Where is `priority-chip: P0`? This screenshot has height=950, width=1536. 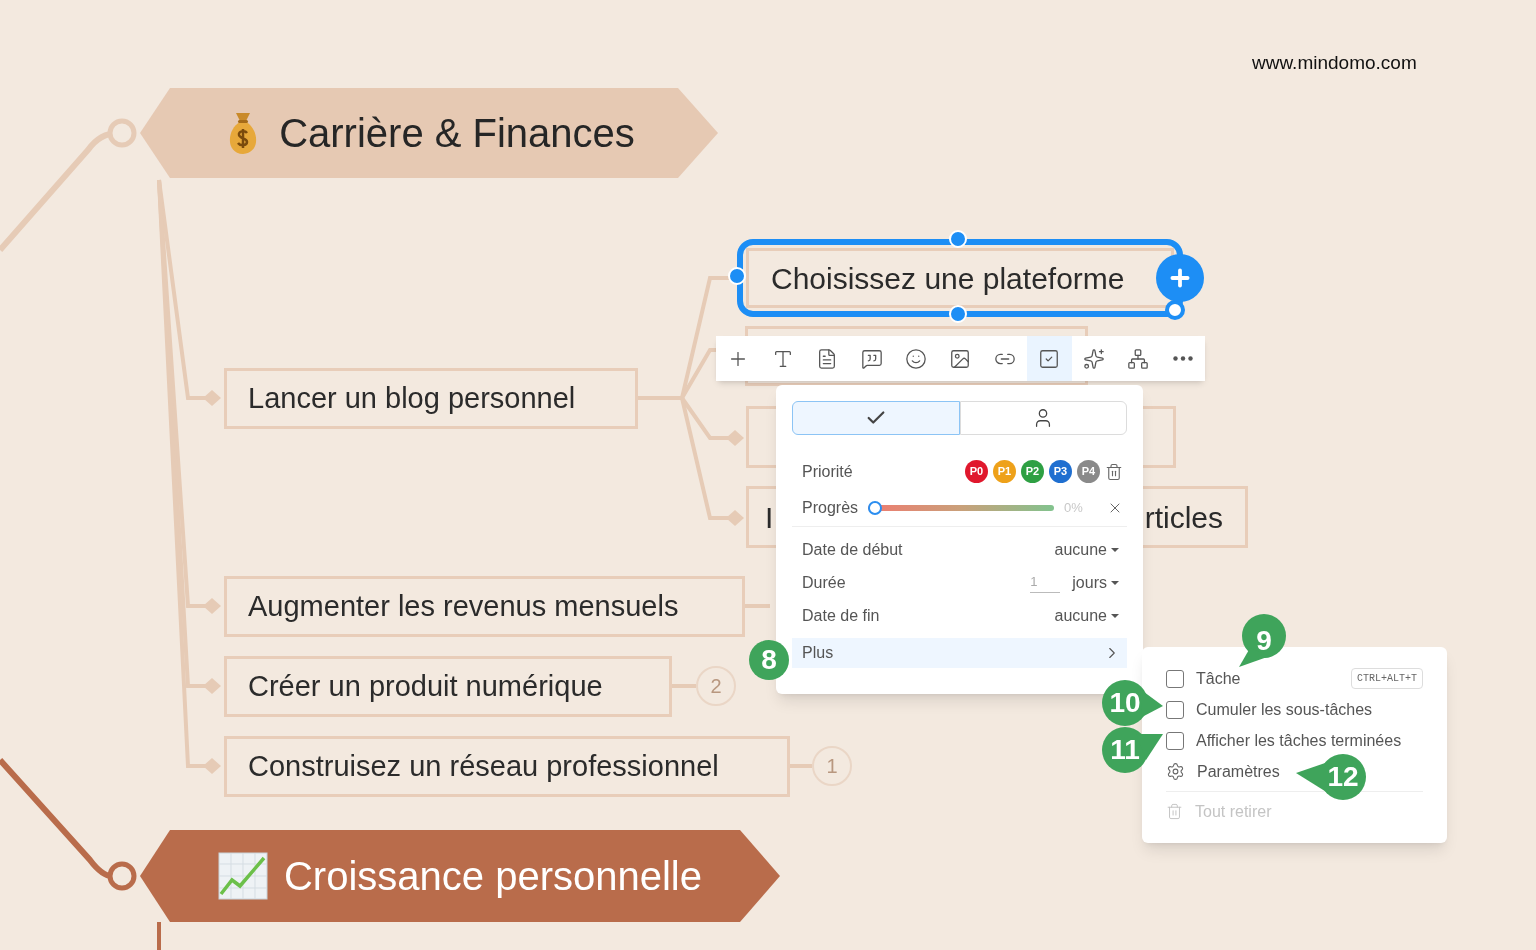
priority-chip: P0 is located at coordinates (976, 471).